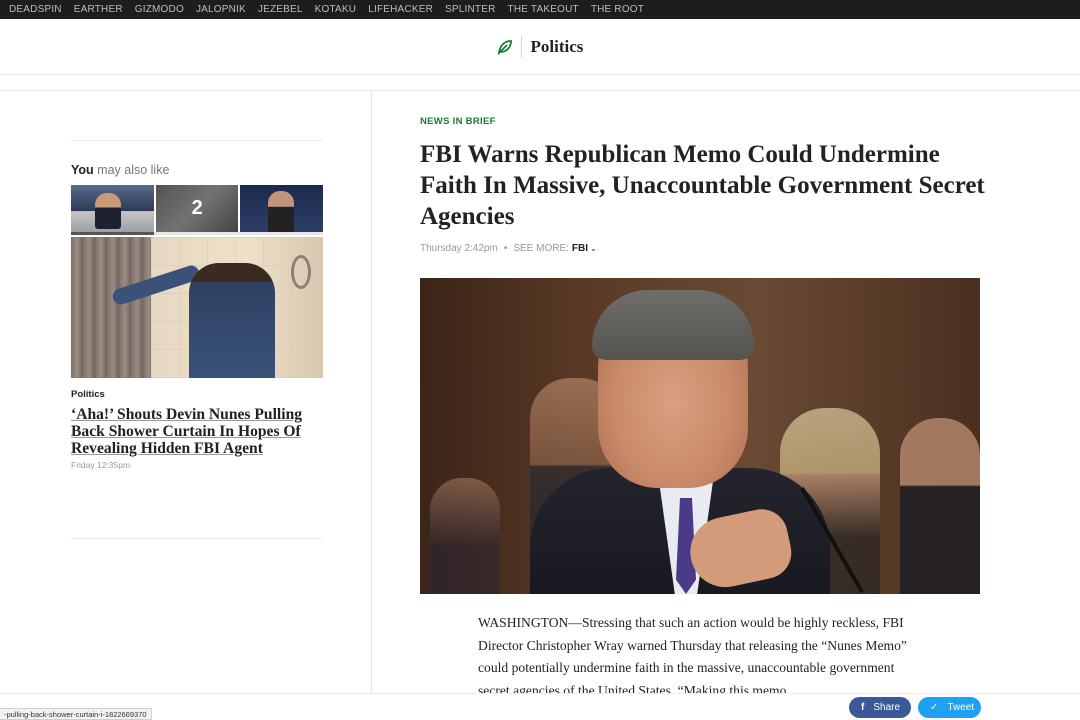 This screenshot has width=1080, height=720. Describe the element at coordinates (197, 394) in the screenshot. I see `story-kicker: Politics` at that location.